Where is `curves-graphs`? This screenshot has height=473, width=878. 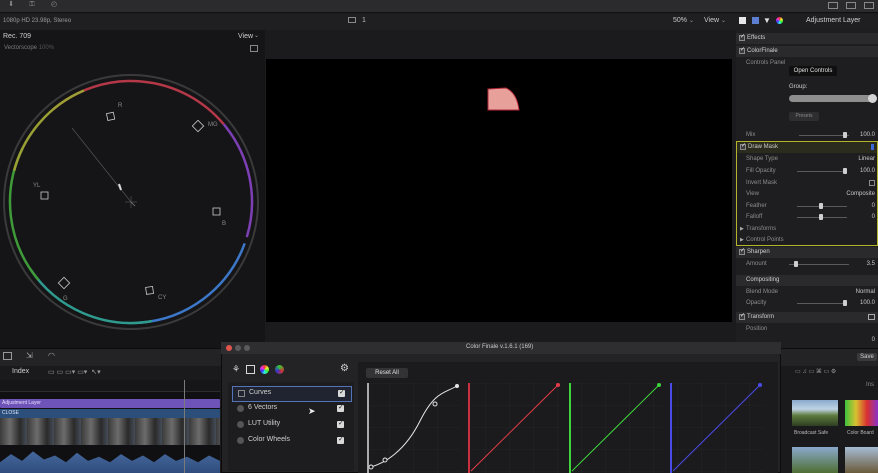
curves-graphs is located at coordinates (565, 428).